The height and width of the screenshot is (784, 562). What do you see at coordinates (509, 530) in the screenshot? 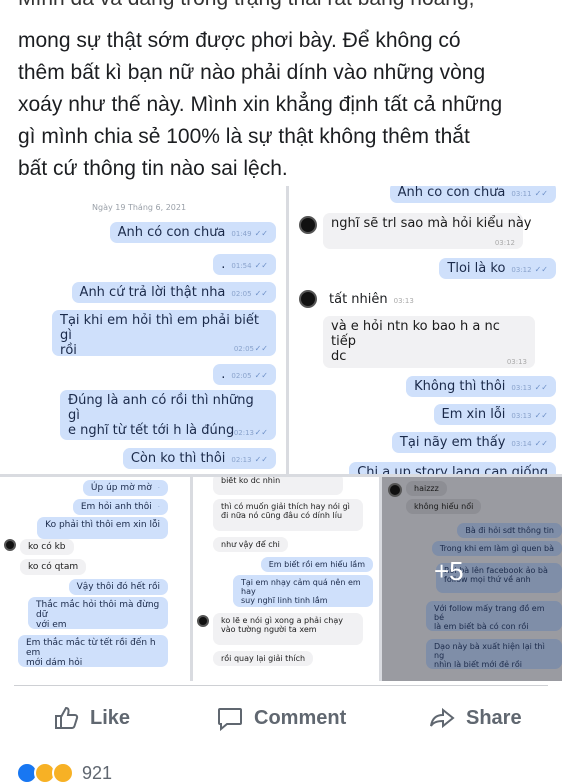
I see `message-bubble: Bà đi hỏi sdt thông tin` at bounding box center [509, 530].